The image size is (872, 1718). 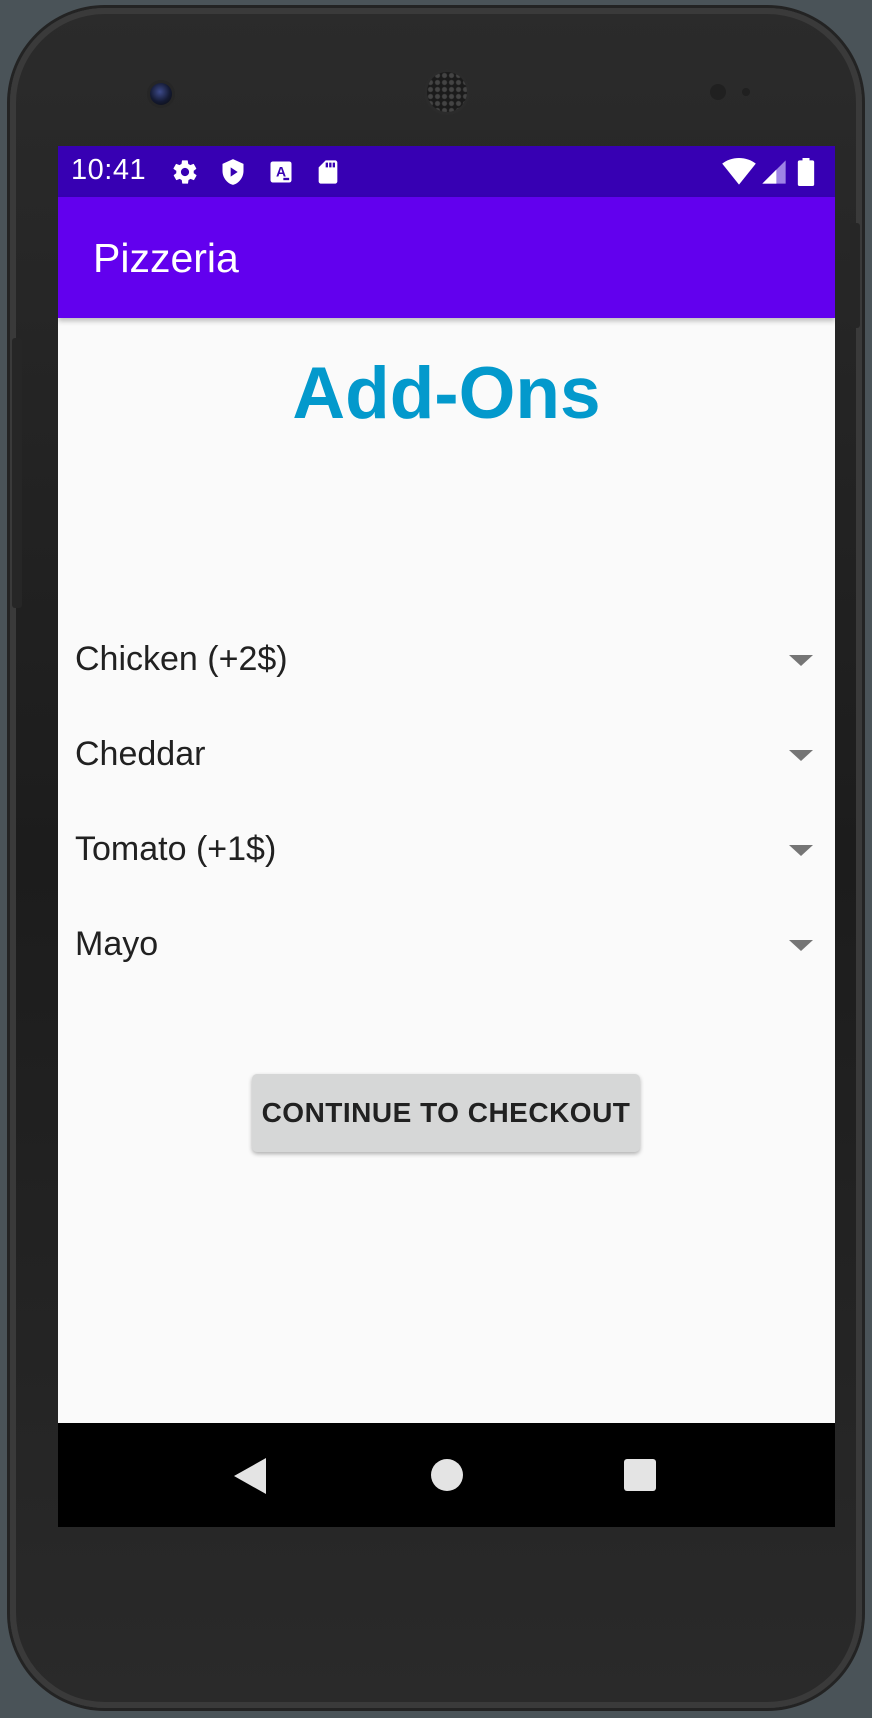 What do you see at coordinates (161, 94) in the screenshot?
I see `front-camera` at bounding box center [161, 94].